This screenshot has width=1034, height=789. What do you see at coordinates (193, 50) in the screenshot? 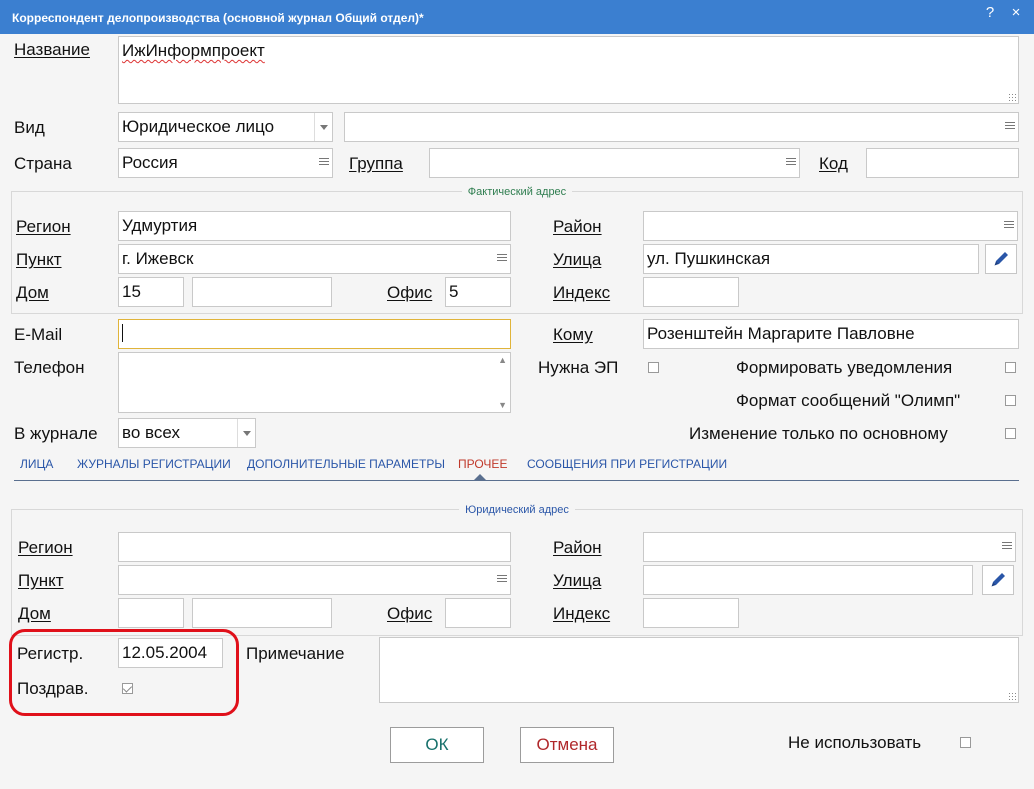
I see `name-value: ИжИнформпроект` at bounding box center [193, 50].